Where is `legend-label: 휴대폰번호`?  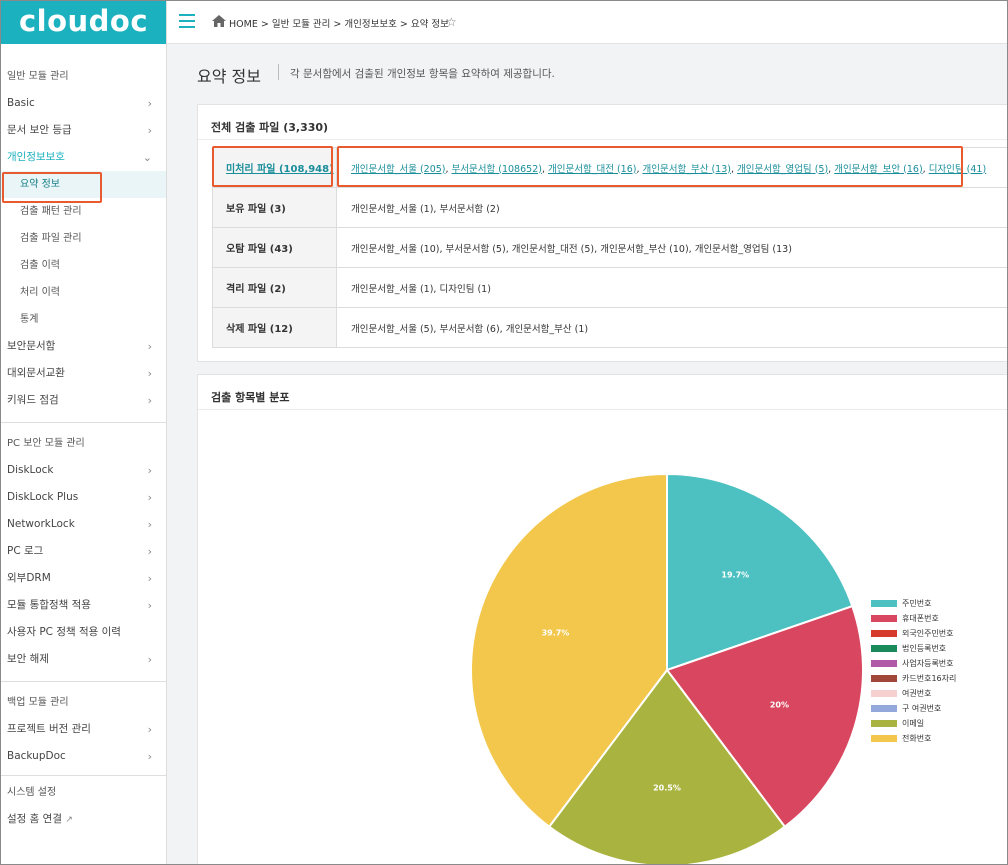
legend-label: 휴대폰번호 is located at coordinates (920, 618).